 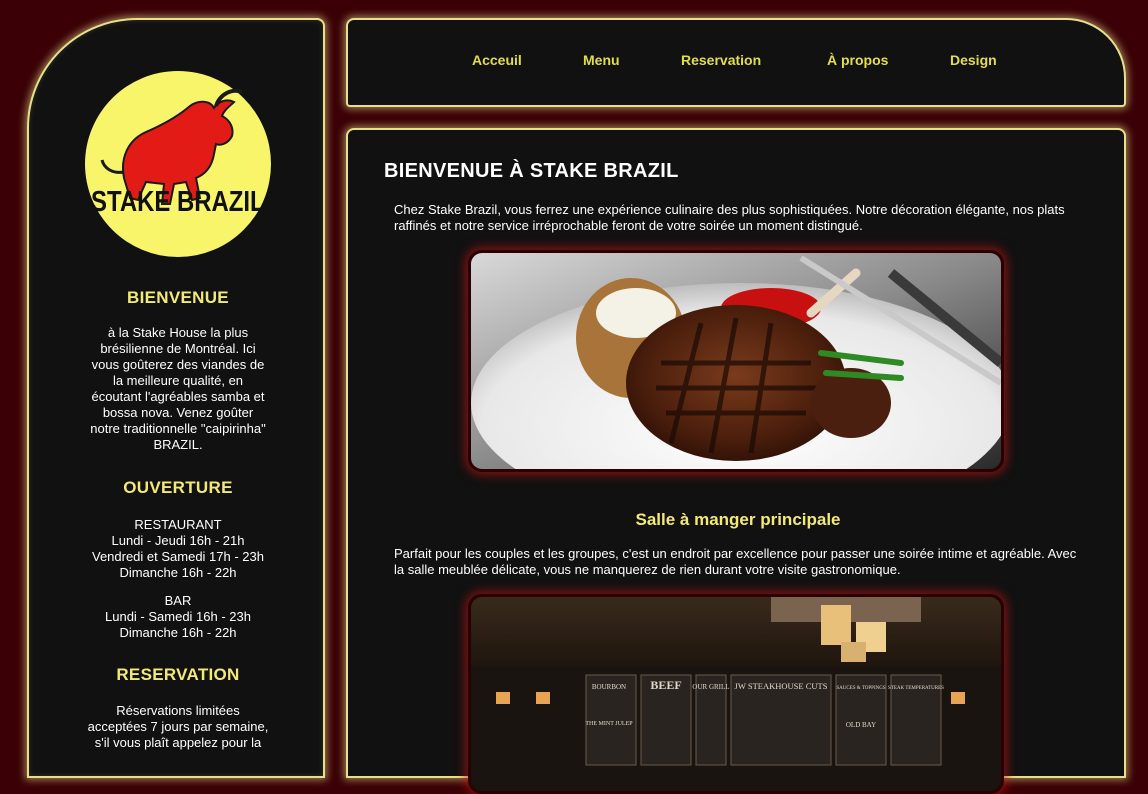 What do you see at coordinates (178, 348) in the screenshot?
I see `welcome-line: brésilienne de Montréal. Ici` at bounding box center [178, 348].